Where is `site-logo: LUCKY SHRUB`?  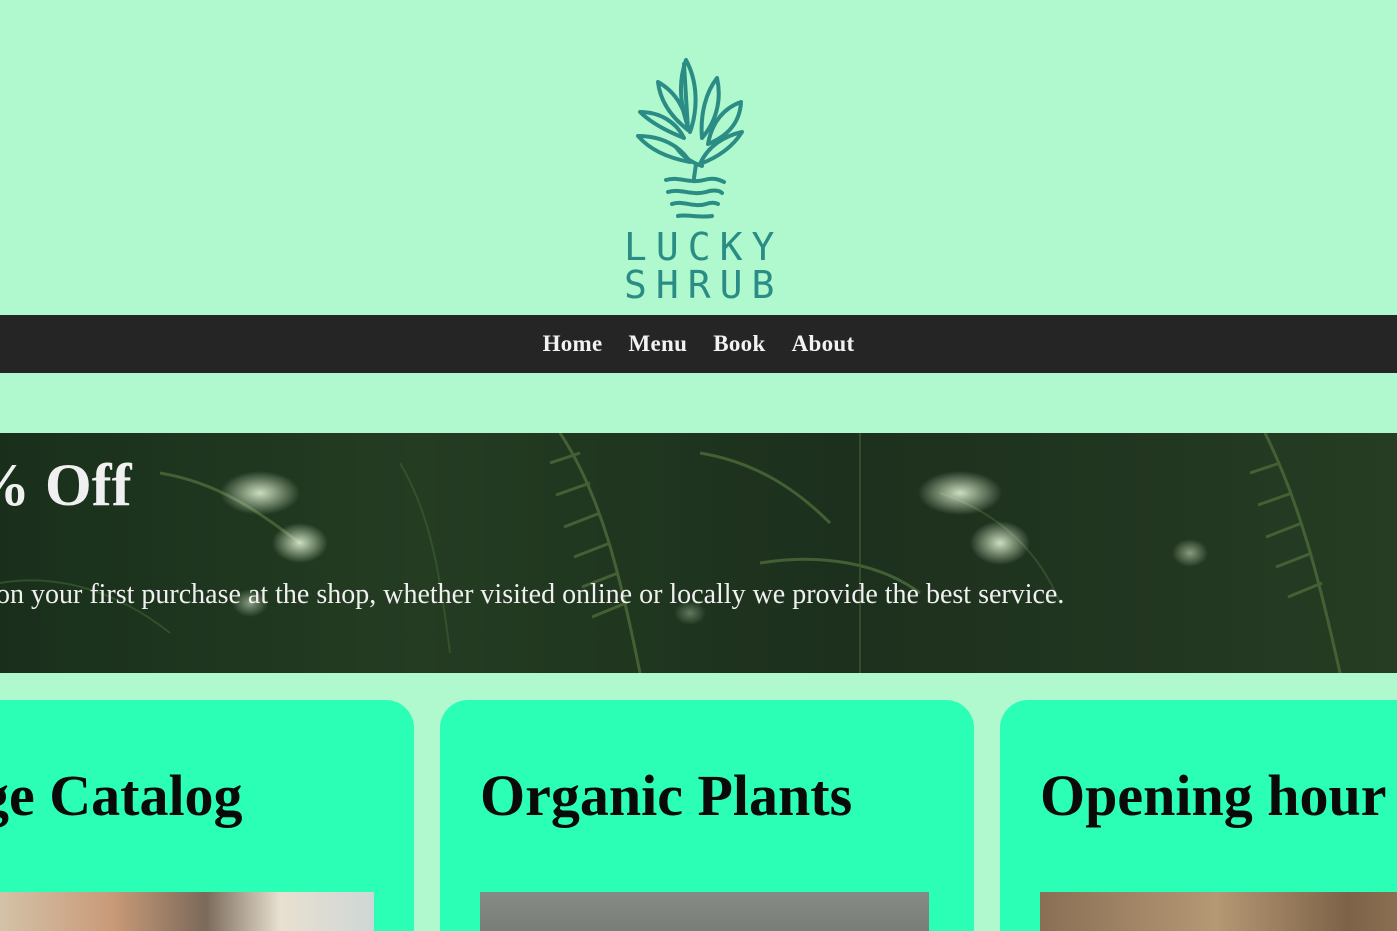
site-logo: LUCKY SHRUB is located at coordinates (697, 179).